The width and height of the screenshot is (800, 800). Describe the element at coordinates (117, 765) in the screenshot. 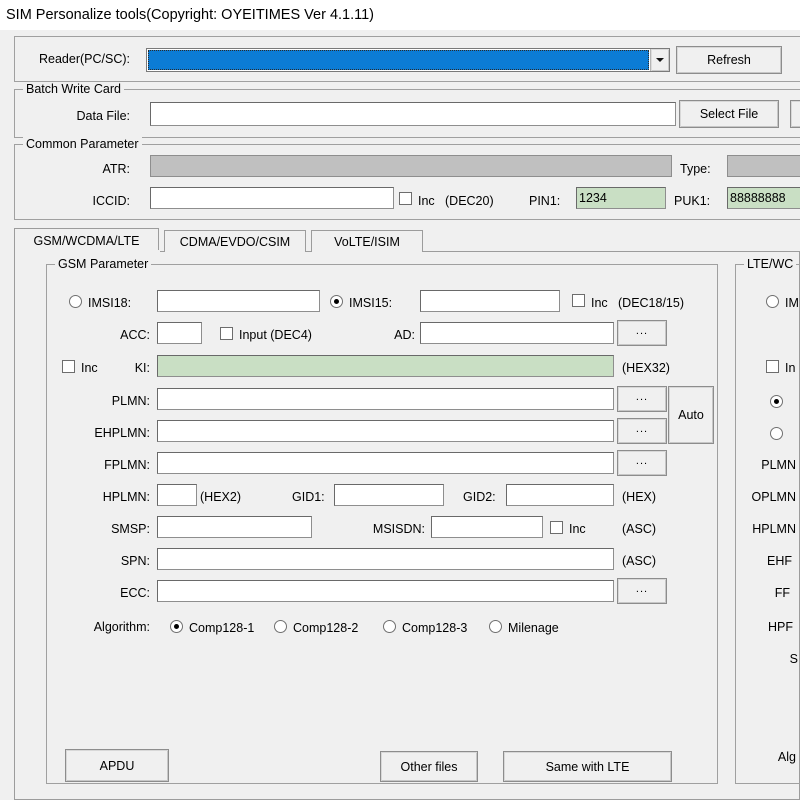

I see `apdu-button: APDU` at that location.